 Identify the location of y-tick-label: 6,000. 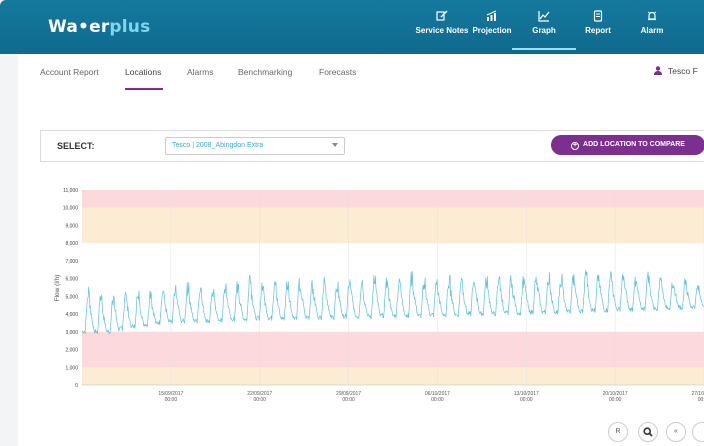
(71, 280).